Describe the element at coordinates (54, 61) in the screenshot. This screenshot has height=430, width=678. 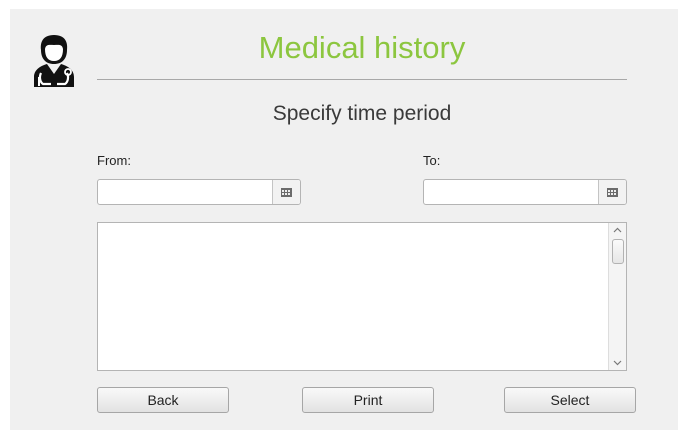
I see `doctor-avatar-icon` at that location.